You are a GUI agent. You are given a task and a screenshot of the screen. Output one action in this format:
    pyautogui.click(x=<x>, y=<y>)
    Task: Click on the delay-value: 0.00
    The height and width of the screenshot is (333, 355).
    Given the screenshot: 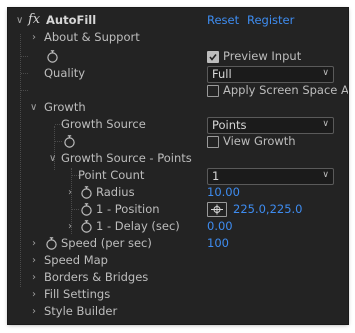 What is the action you would take?
    pyautogui.click(x=220, y=226)
    